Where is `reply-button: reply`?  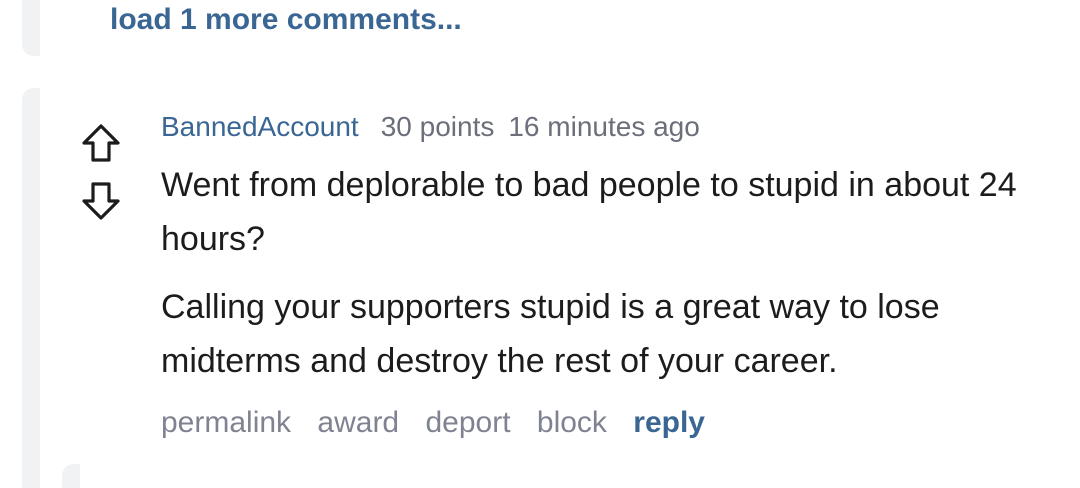 reply-button: reply is located at coordinates (669, 422).